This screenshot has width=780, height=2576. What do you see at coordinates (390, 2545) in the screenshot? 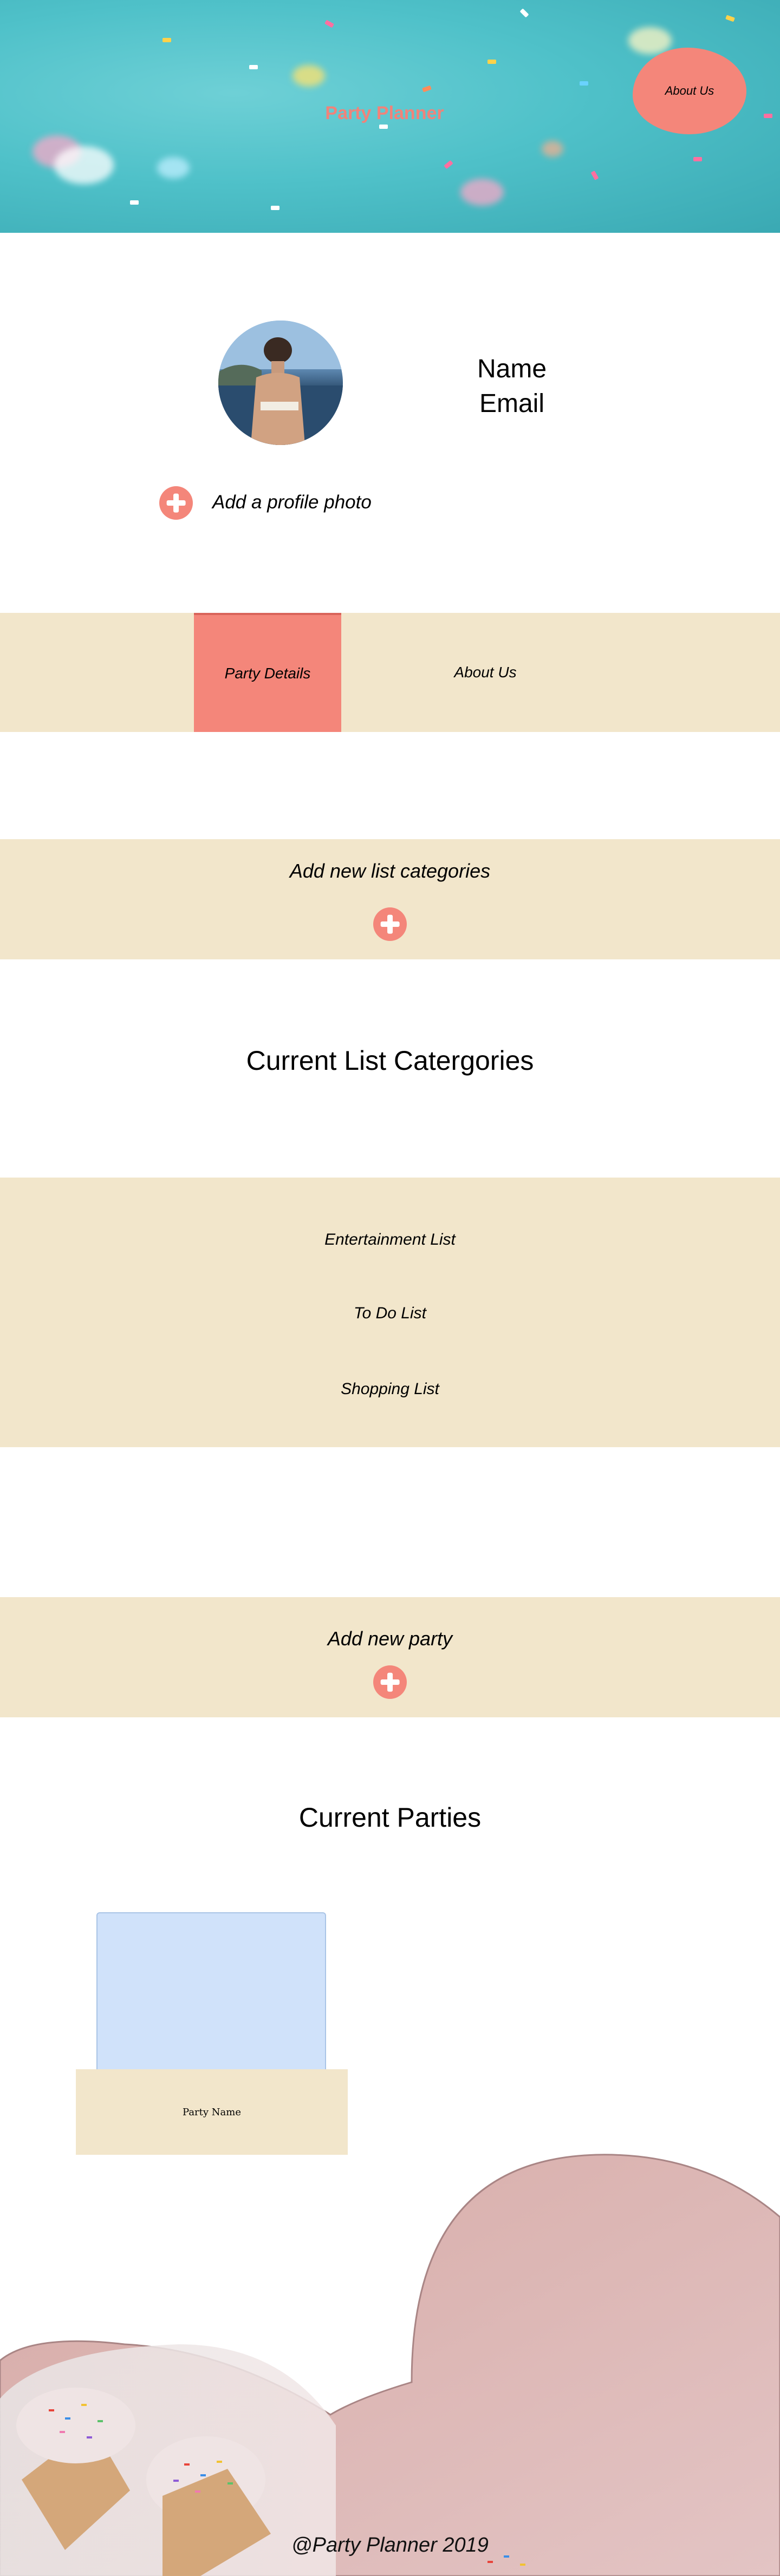
I see `footer-copyright: @Party Planner 2019` at bounding box center [390, 2545].